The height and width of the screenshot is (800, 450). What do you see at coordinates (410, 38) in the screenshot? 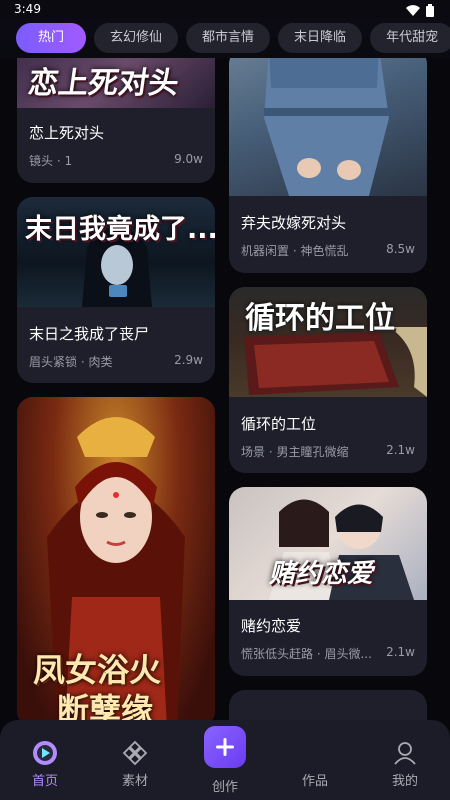
I see `tab-era-romance: 年代甜宠` at bounding box center [410, 38].